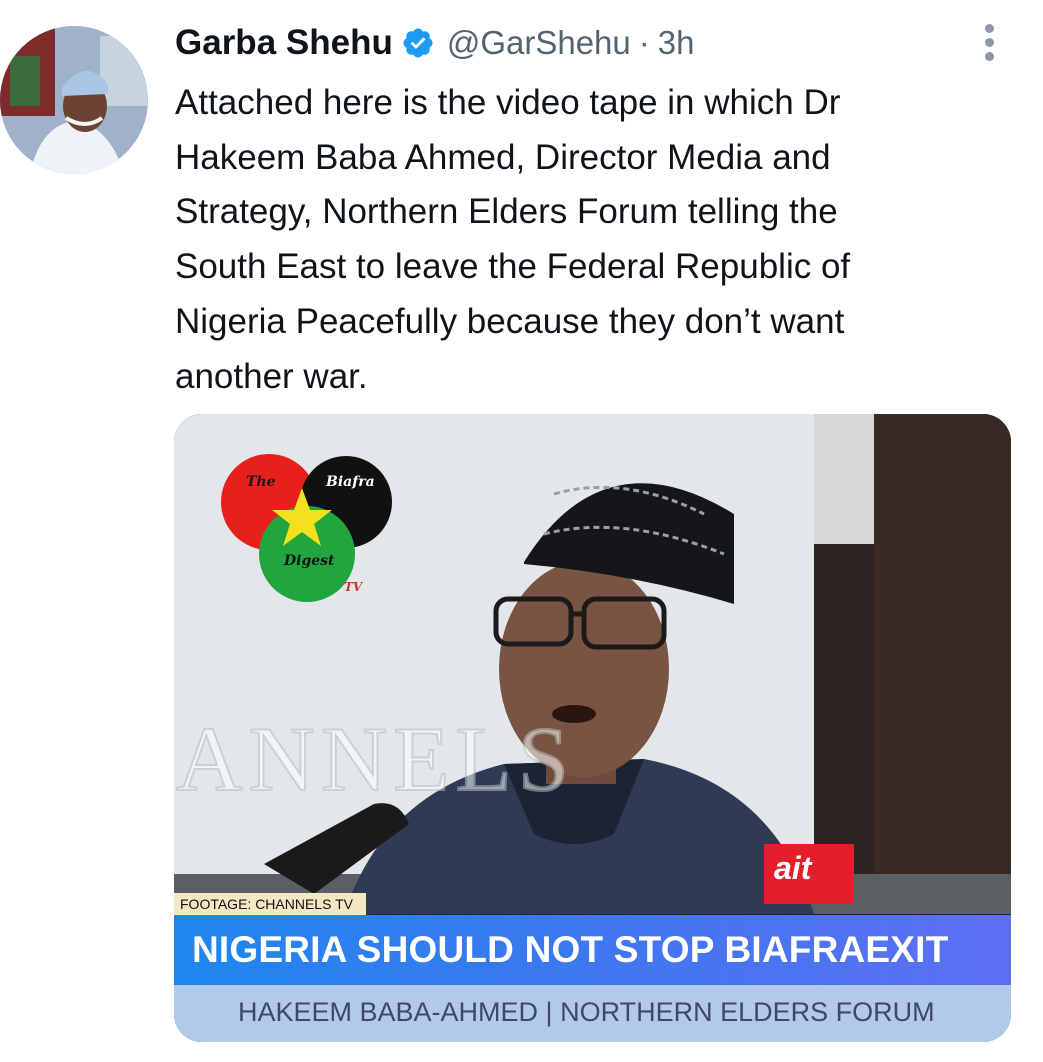 This screenshot has height=1062, width=1043. What do you see at coordinates (261, 482) in the screenshot?
I see `logo-word-the: The` at bounding box center [261, 482].